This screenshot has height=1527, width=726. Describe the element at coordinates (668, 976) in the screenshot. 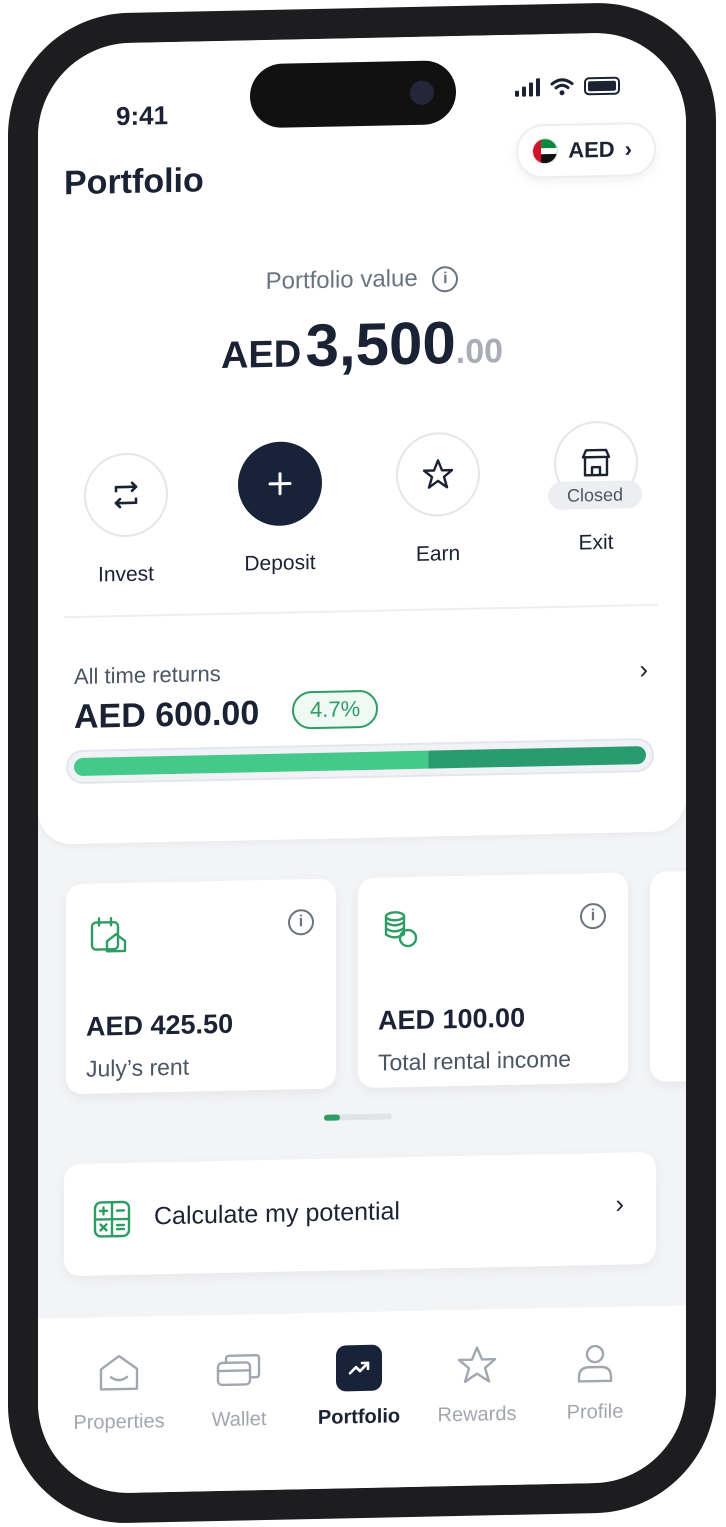

I see `next-card-peek` at that location.